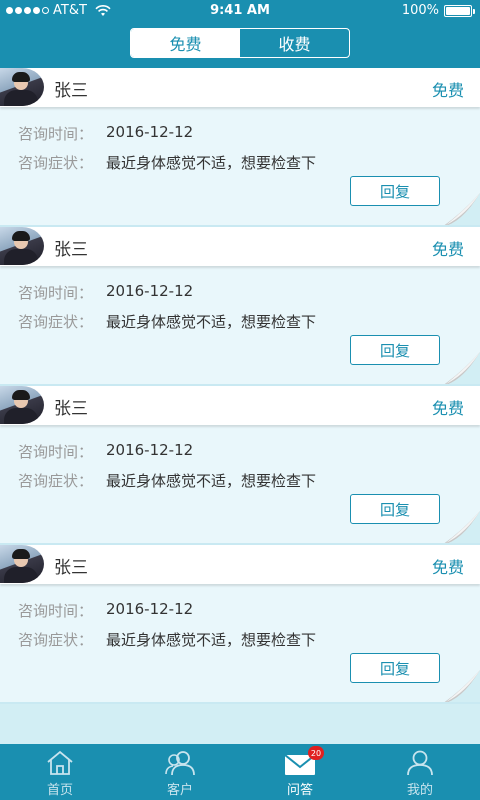  What do you see at coordinates (300, 772) in the screenshot?
I see `tab-qa: 问答` at bounding box center [300, 772].